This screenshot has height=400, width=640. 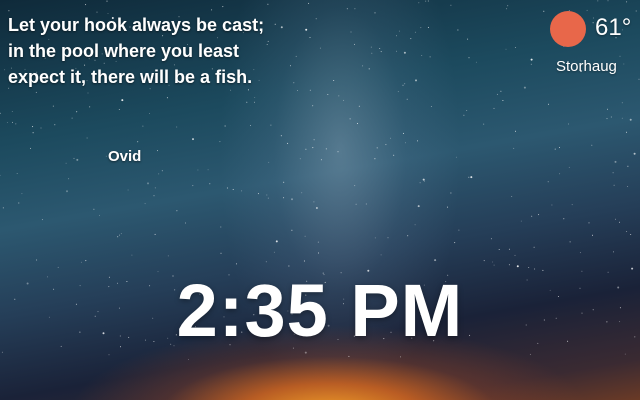 I want to click on weather-location: Storhaug, so click(x=586, y=66).